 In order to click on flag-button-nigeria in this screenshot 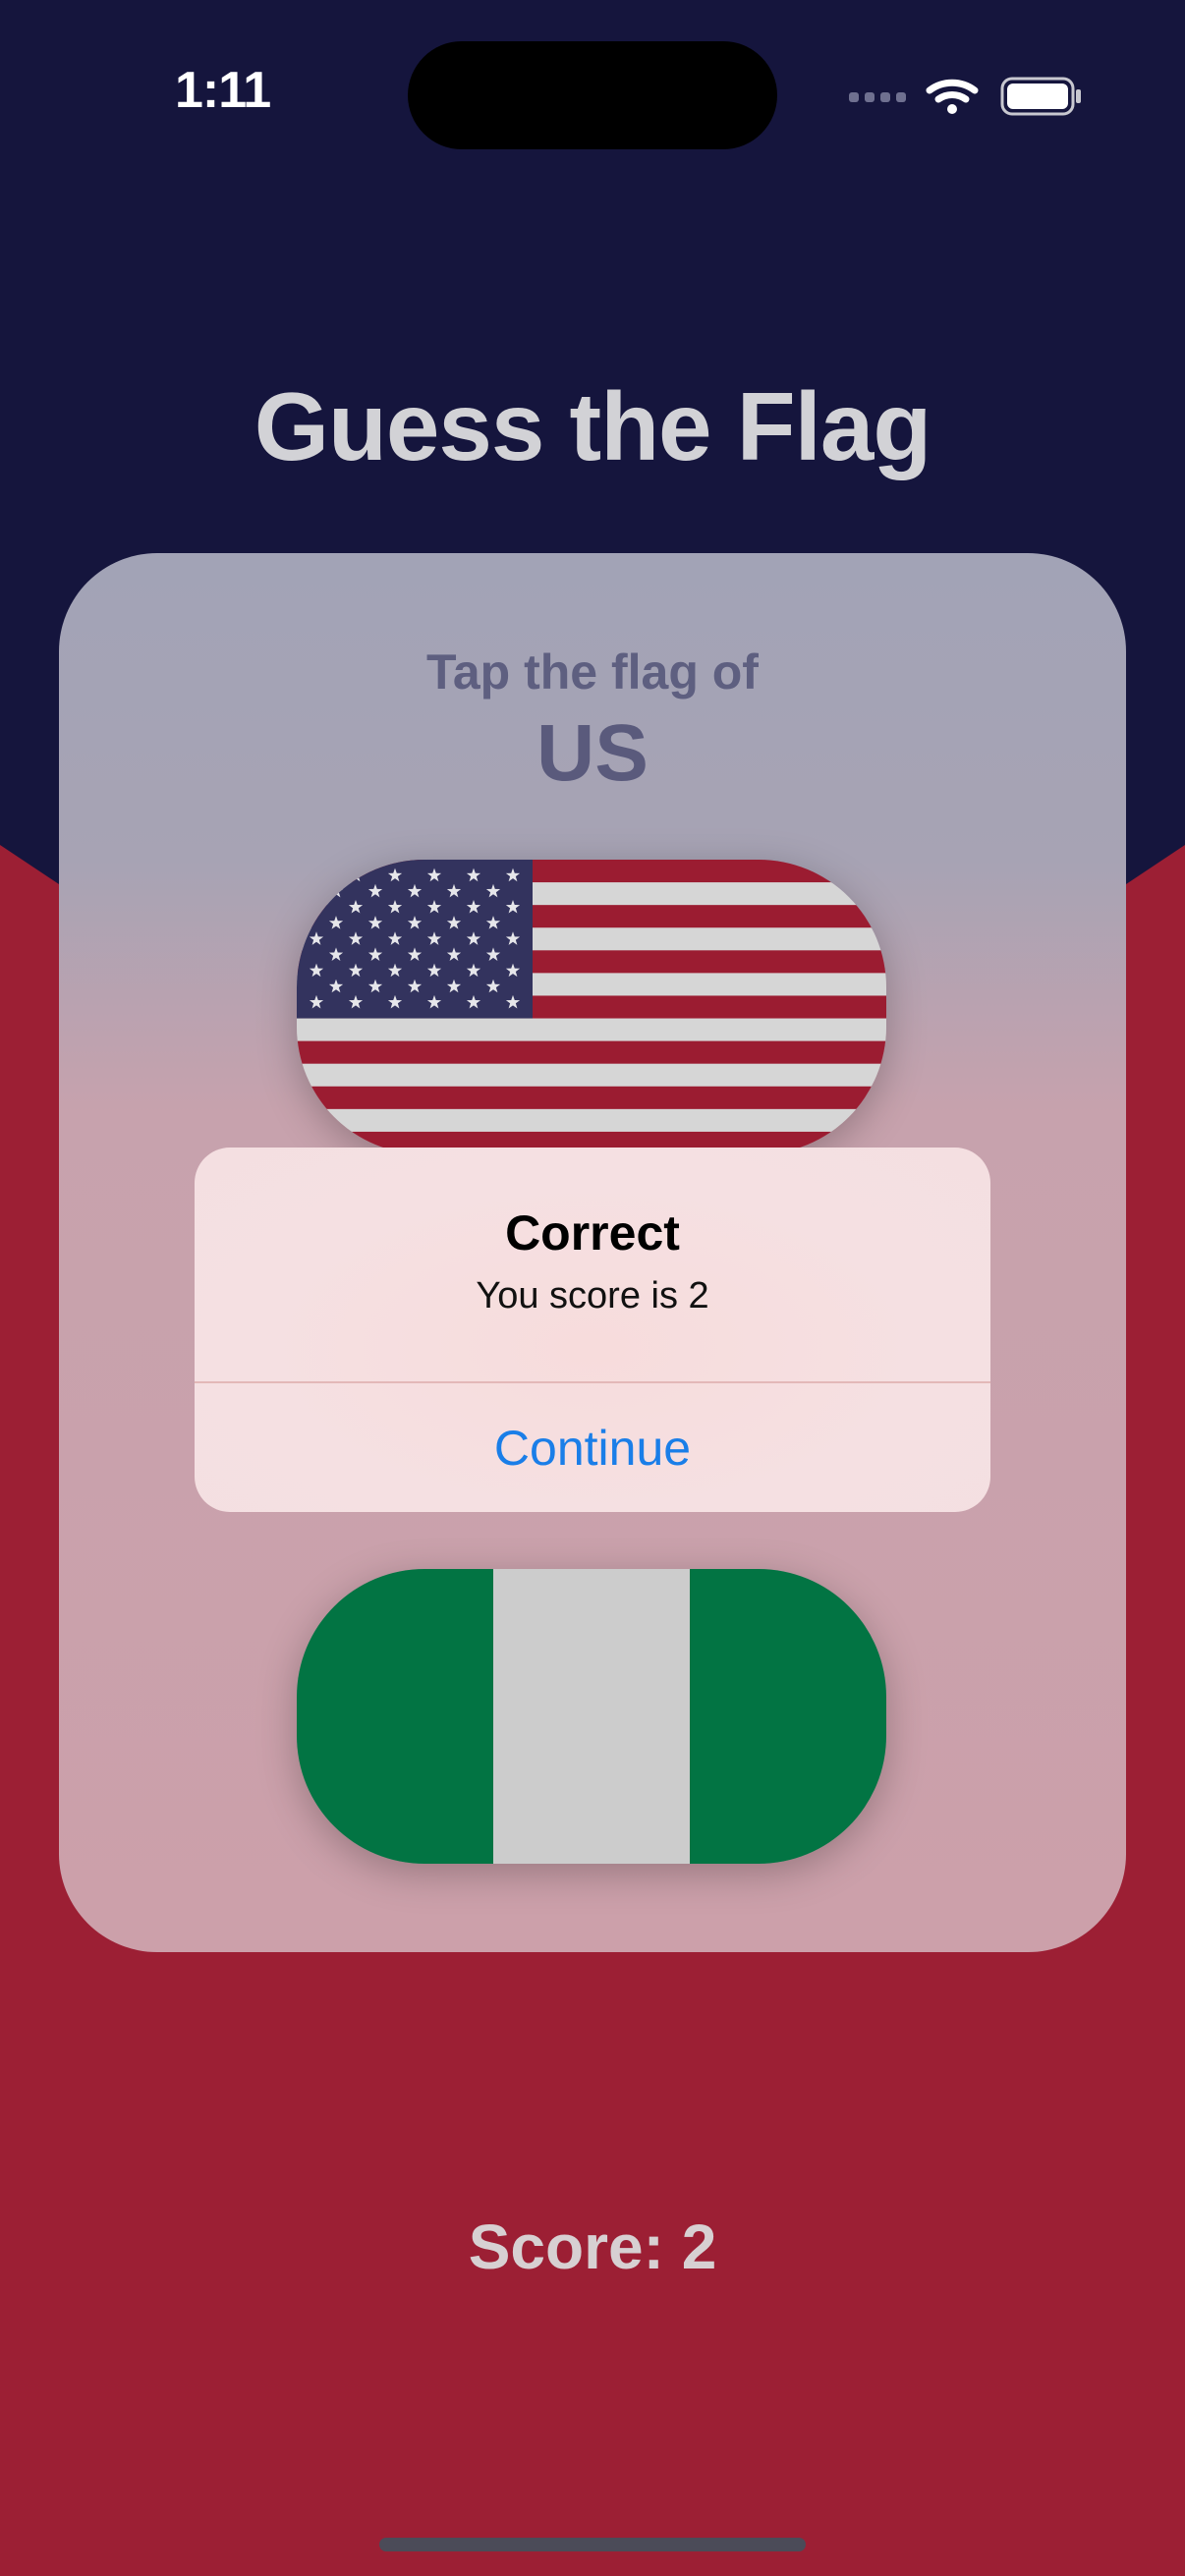, I will do `click(592, 1716)`.